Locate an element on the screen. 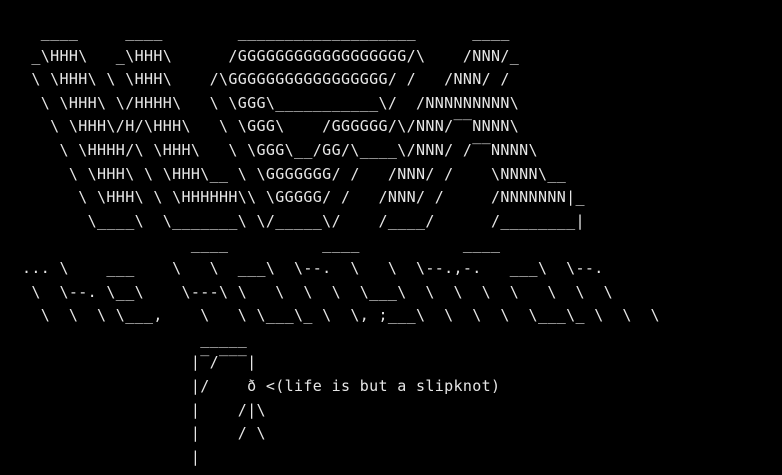 This screenshot has height=475, width=782. subtitle-line: ____ ____ ____ is located at coordinates (261, 244).